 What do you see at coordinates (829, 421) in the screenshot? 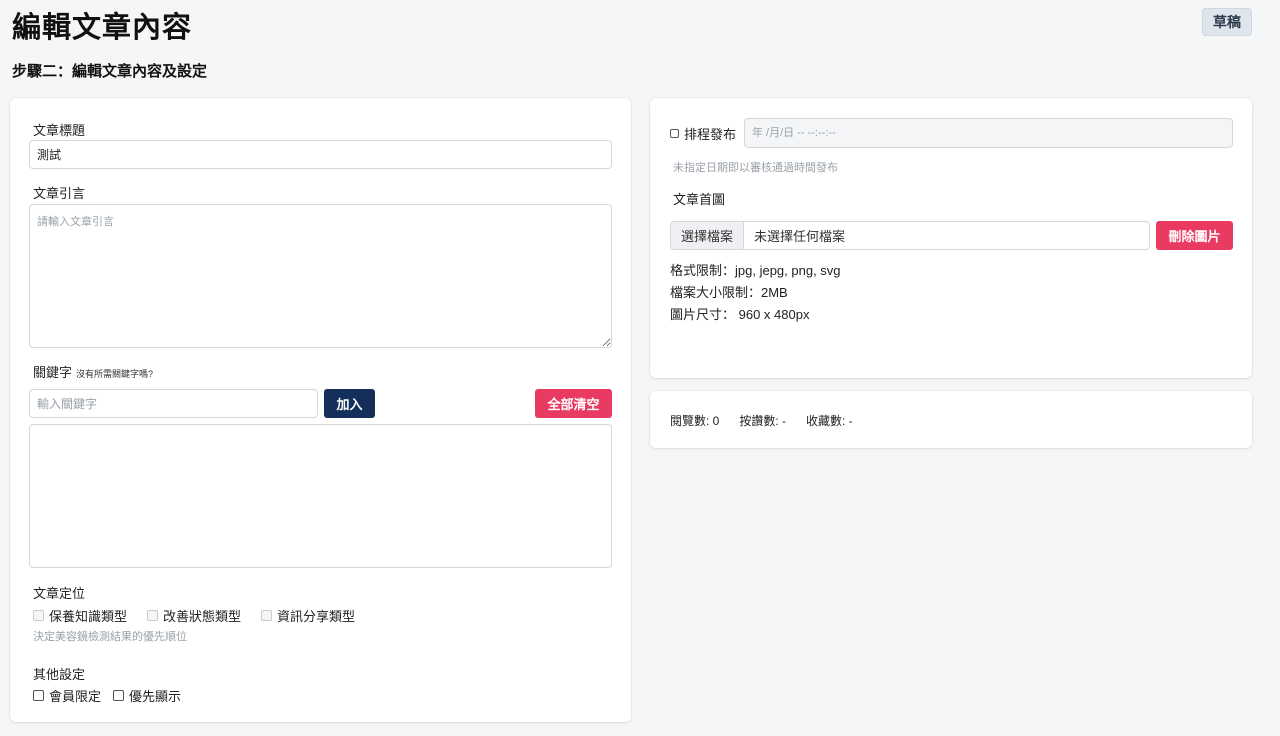
I see `favorites-count: 收藏數: -` at bounding box center [829, 421].